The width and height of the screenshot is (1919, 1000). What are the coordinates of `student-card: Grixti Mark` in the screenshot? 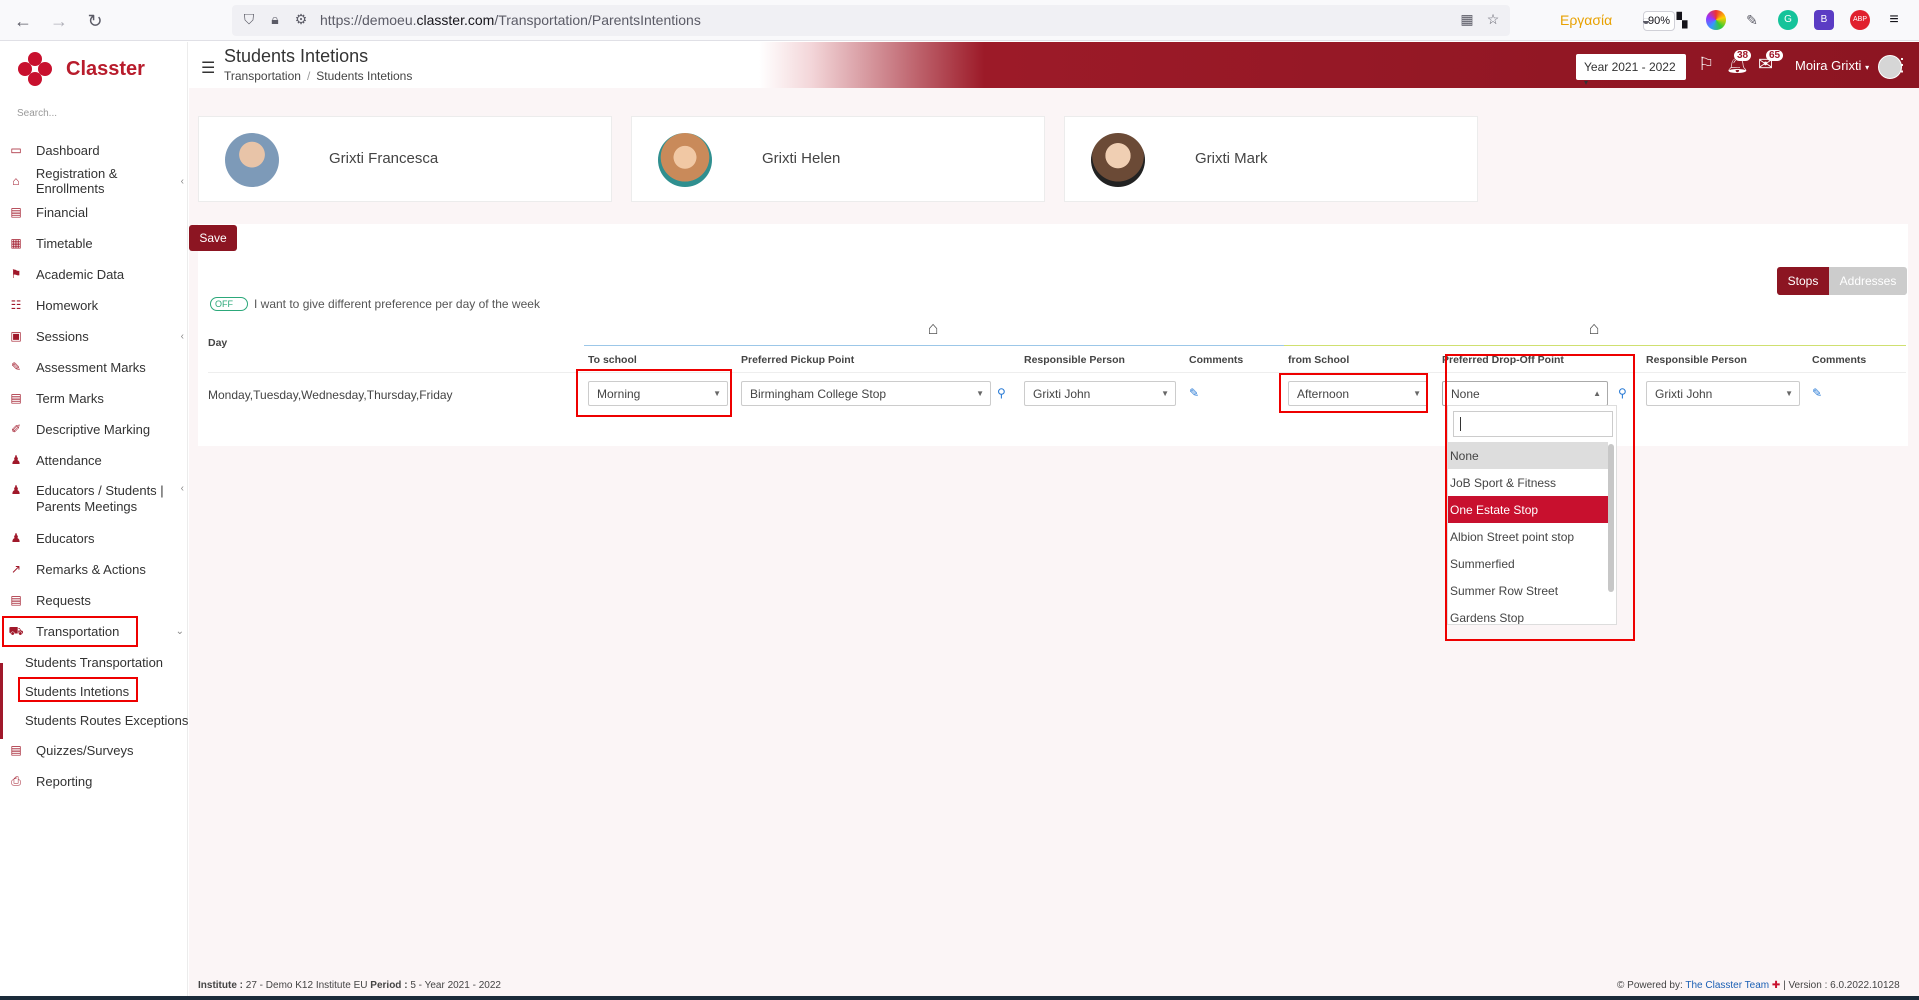 It's located at (1271, 159).